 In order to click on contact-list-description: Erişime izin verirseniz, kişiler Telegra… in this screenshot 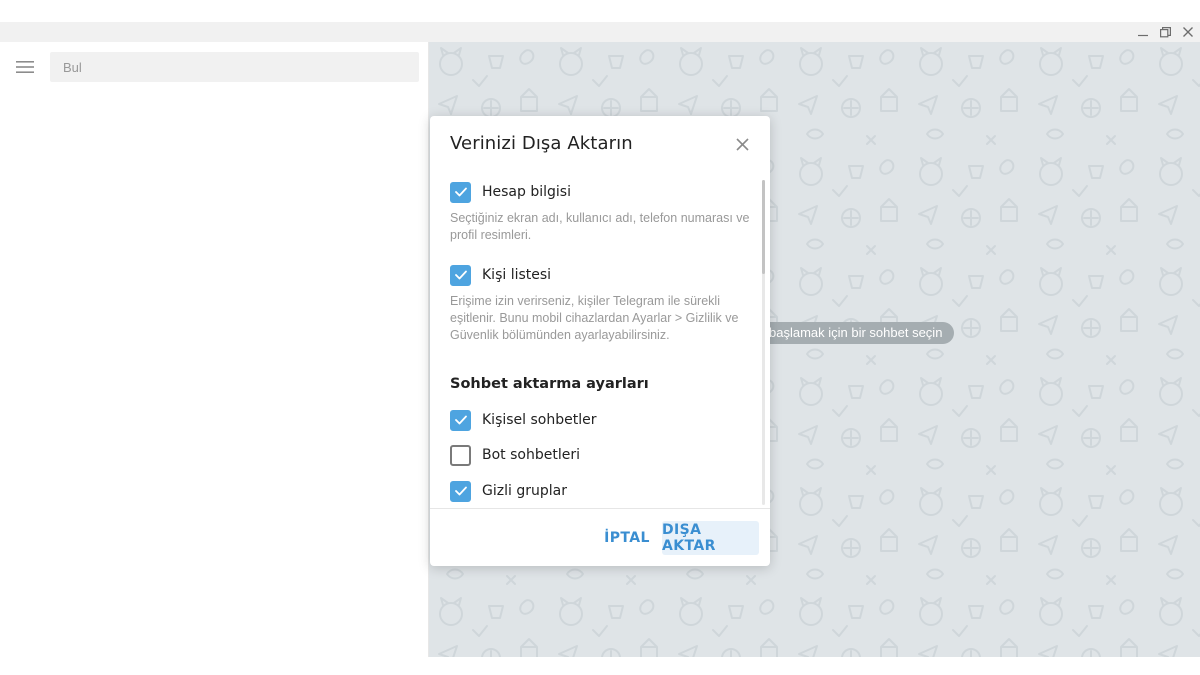, I will do `click(594, 318)`.